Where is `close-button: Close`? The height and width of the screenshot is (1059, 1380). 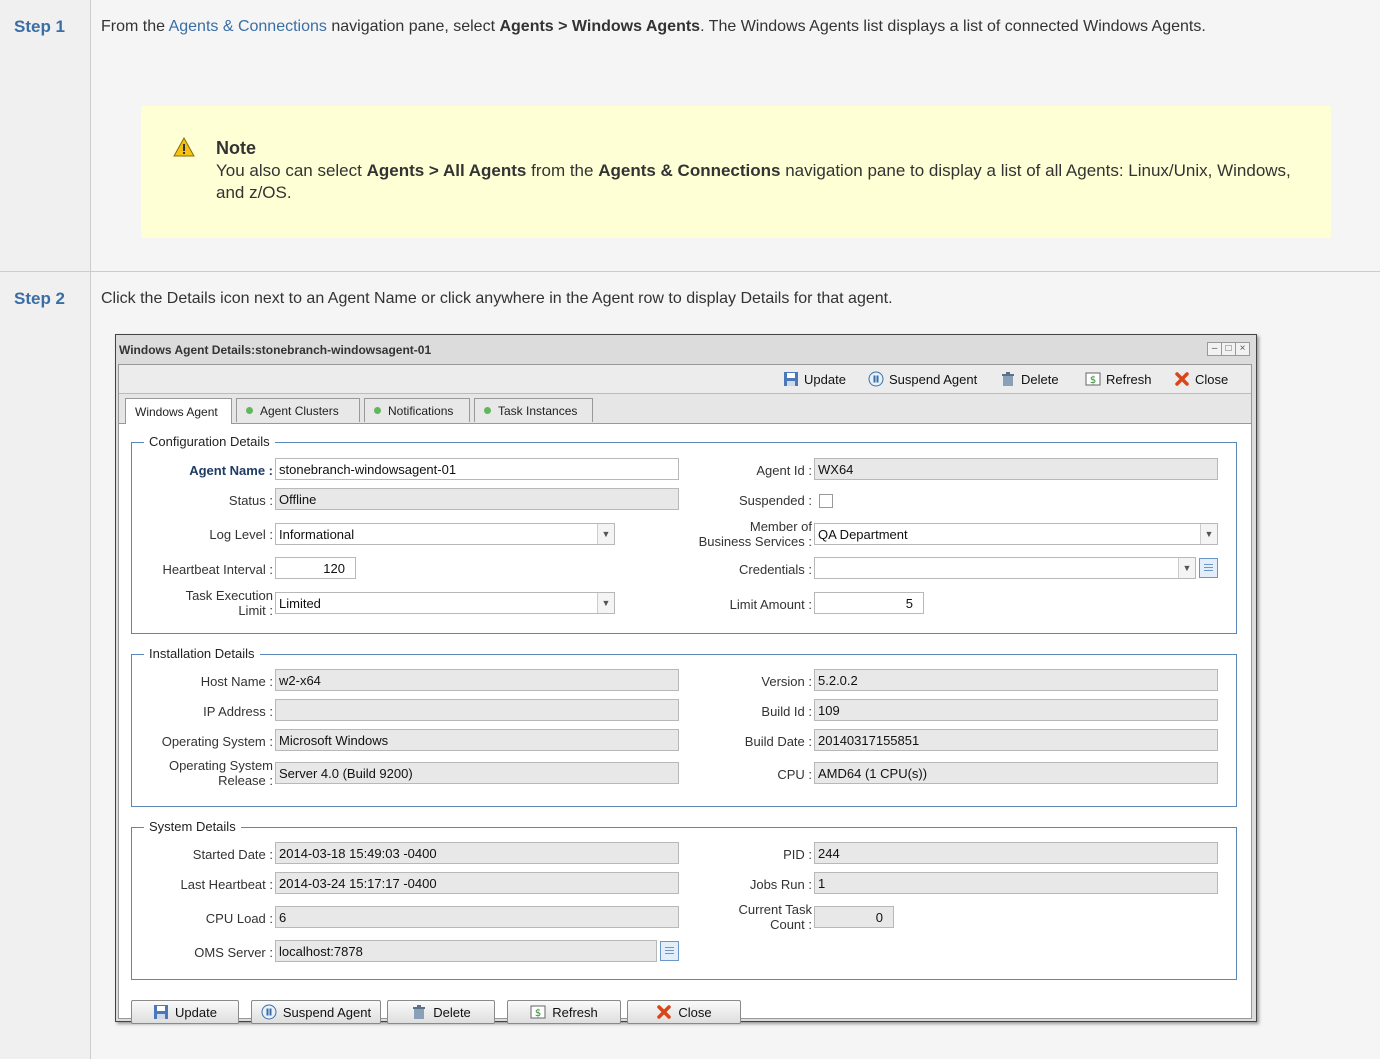 close-button: Close is located at coordinates (684, 1012).